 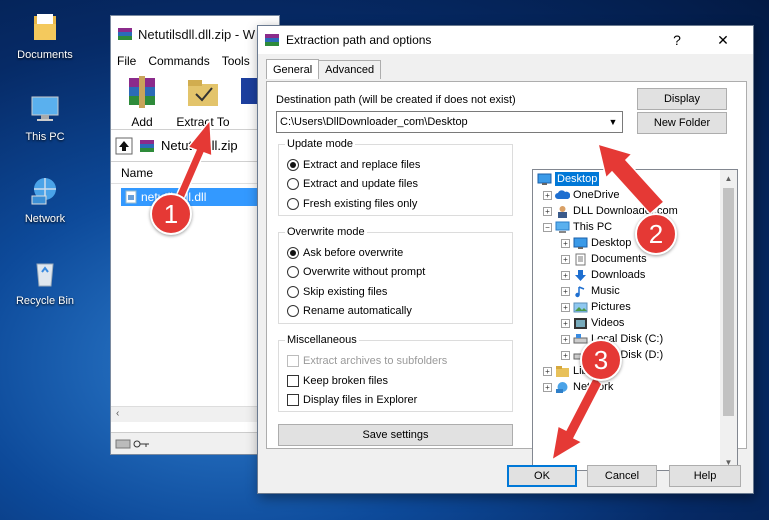 What do you see at coordinates (705, 476) in the screenshot?
I see `help-button: Help` at bounding box center [705, 476].